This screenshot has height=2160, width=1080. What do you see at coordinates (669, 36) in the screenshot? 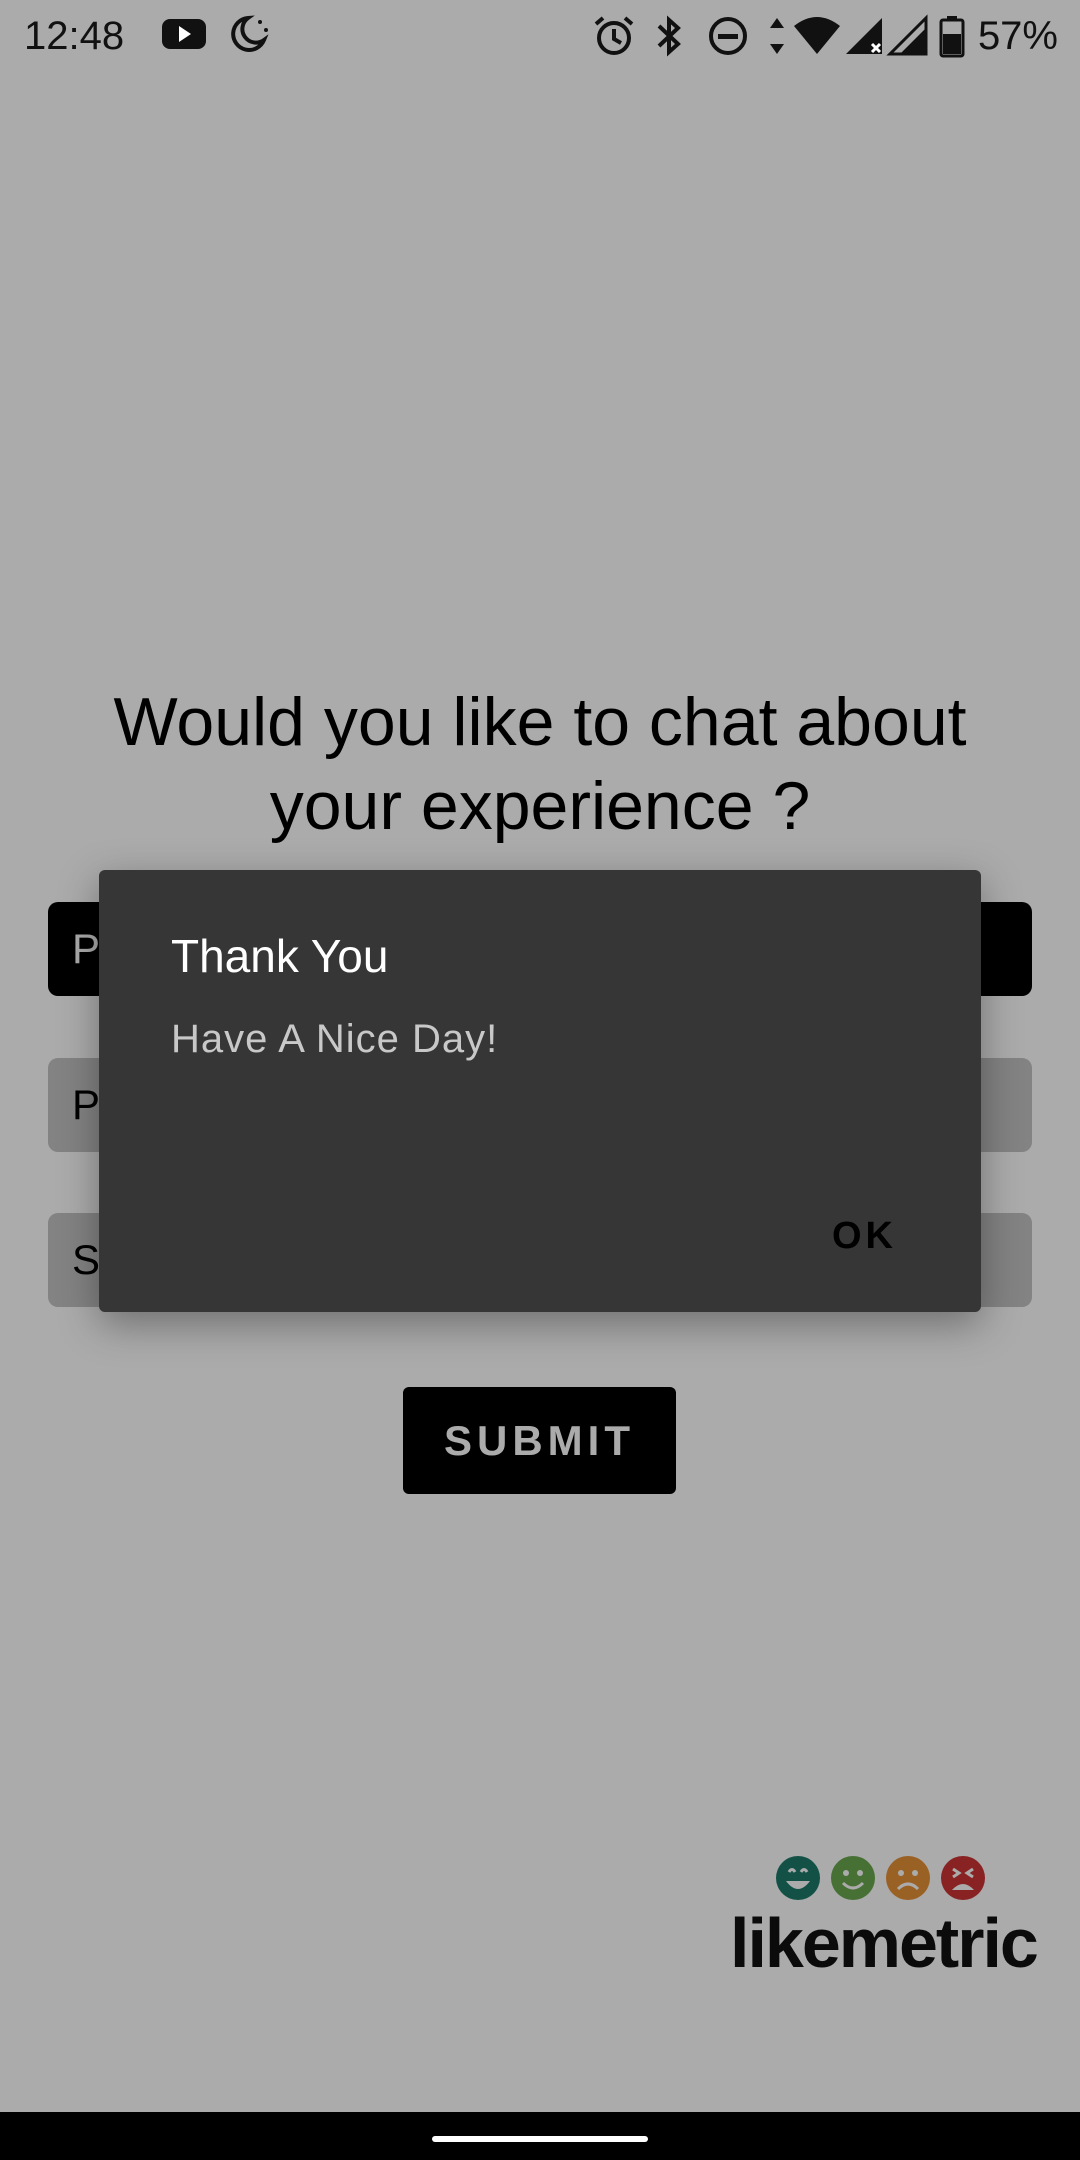
I see `bluetooth-icon` at bounding box center [669, 36].